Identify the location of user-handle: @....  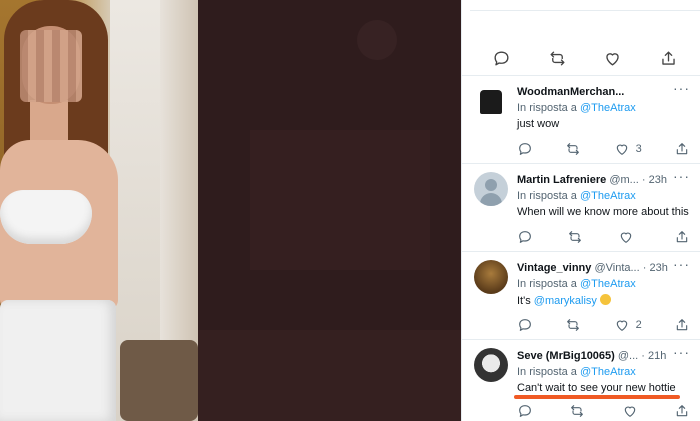
(628, 356).